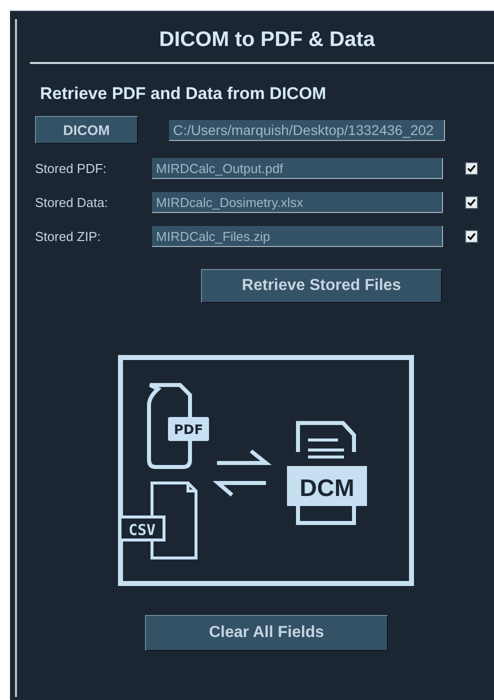  What do you see at coordinates (297, 202) in the screenshot?
I see `file-field: MIRDcalc_Dosimetry.xlsx` at bounding box center [297, 202].